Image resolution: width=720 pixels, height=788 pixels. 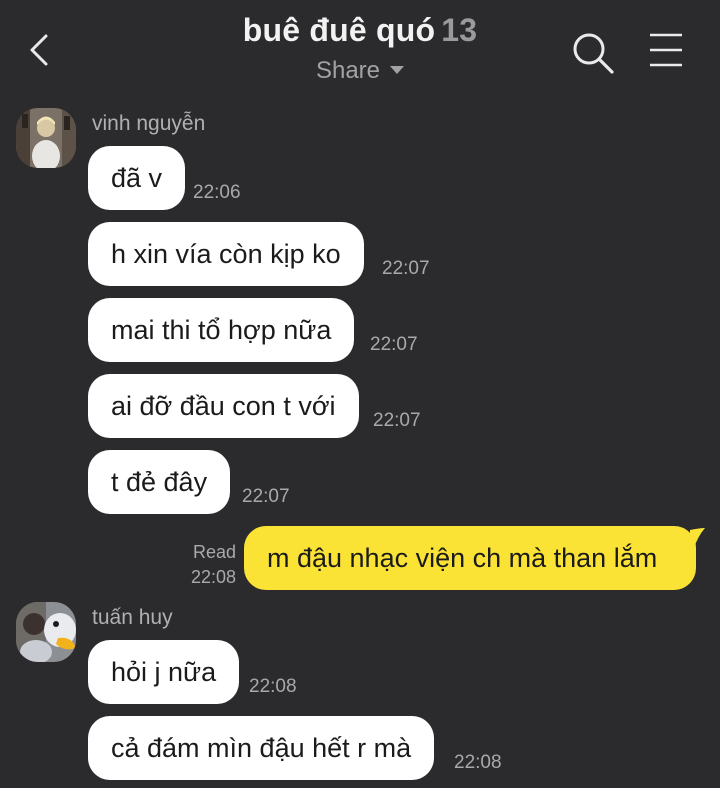 I want to click on sender-name: tuấn huy, so click(x=132, y=617).